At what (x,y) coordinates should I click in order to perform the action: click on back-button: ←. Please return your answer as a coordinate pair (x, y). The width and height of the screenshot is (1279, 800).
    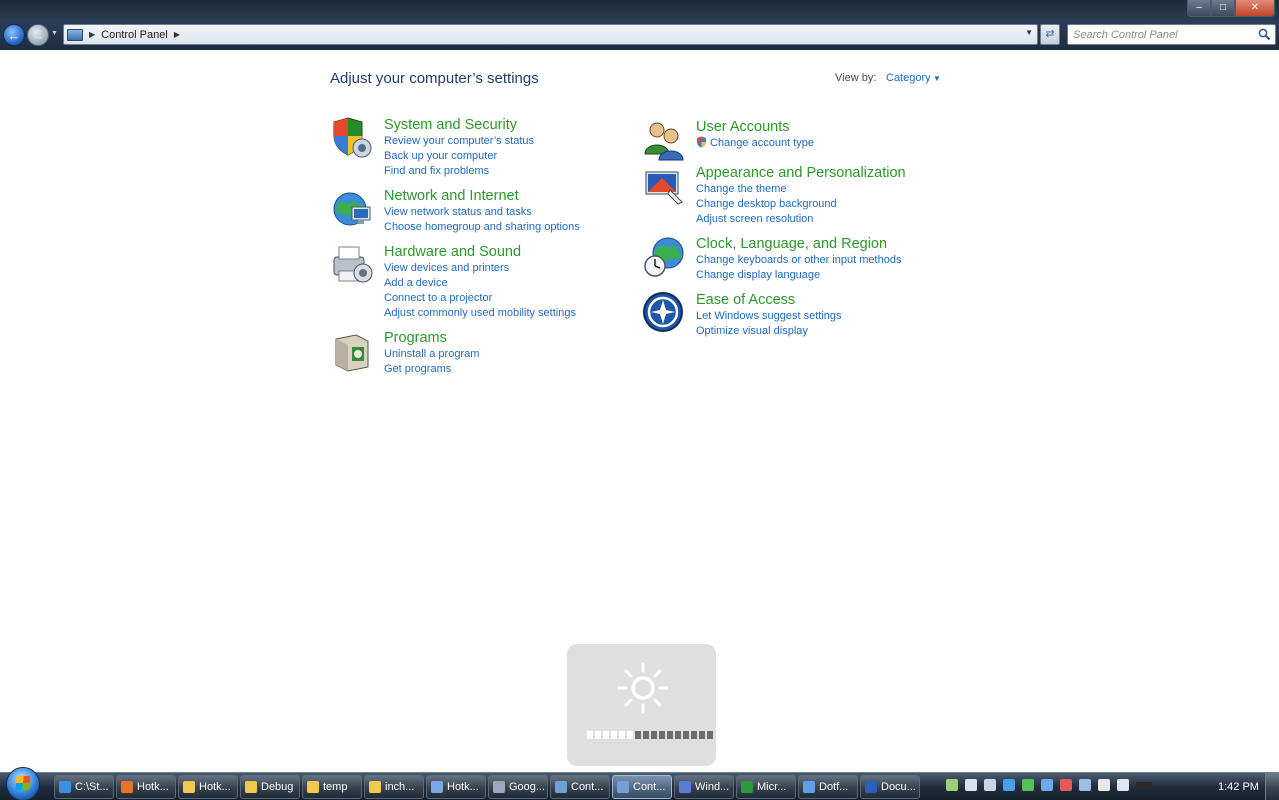
    Looking at the image, I should click on (14, 35).